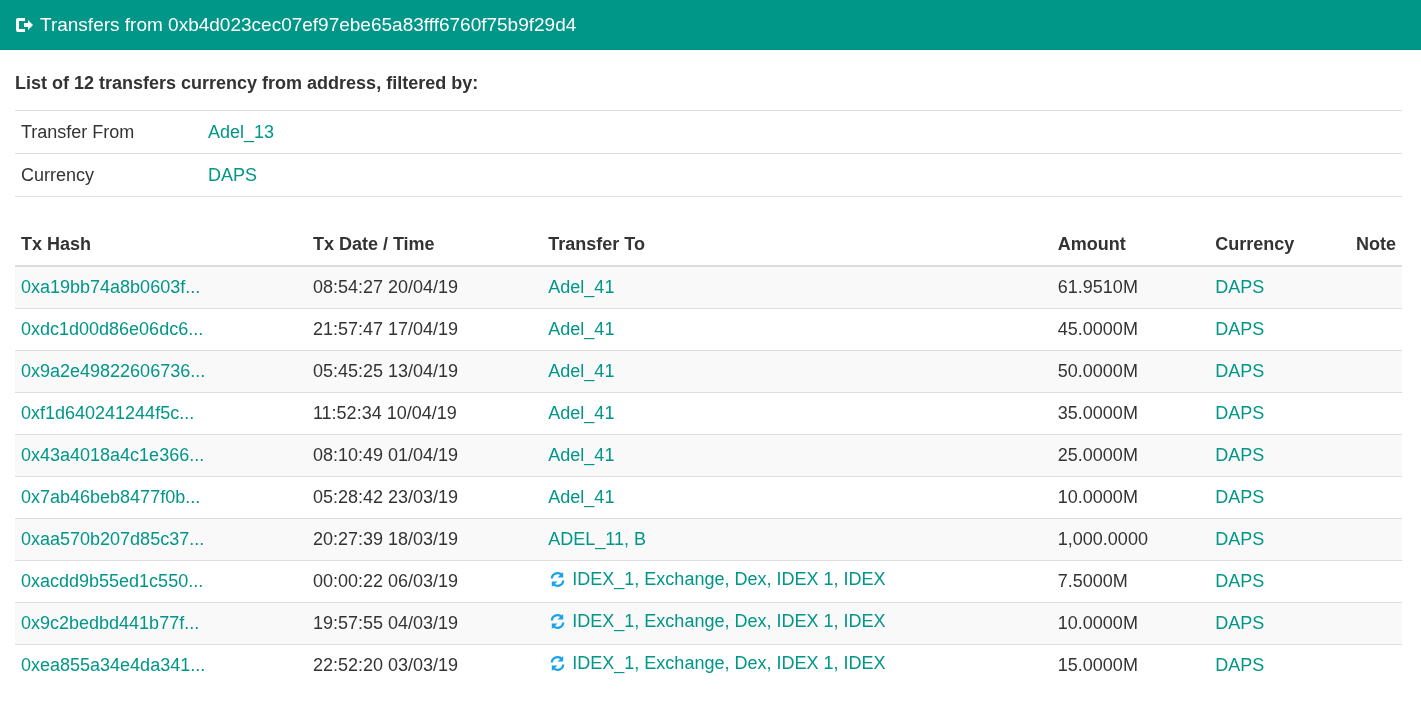  I want to click on amount-cell: 1,000.0000, so click(1130, 539).